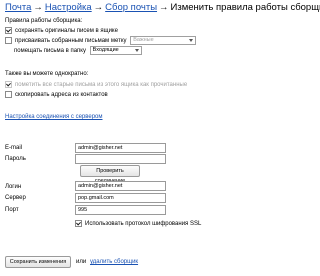 This screenshot has height=276, width=320. What do you see at coordinates (163, 40) in the screenshot?
I see `label-select: Важные` at bounding box center [163, 40].